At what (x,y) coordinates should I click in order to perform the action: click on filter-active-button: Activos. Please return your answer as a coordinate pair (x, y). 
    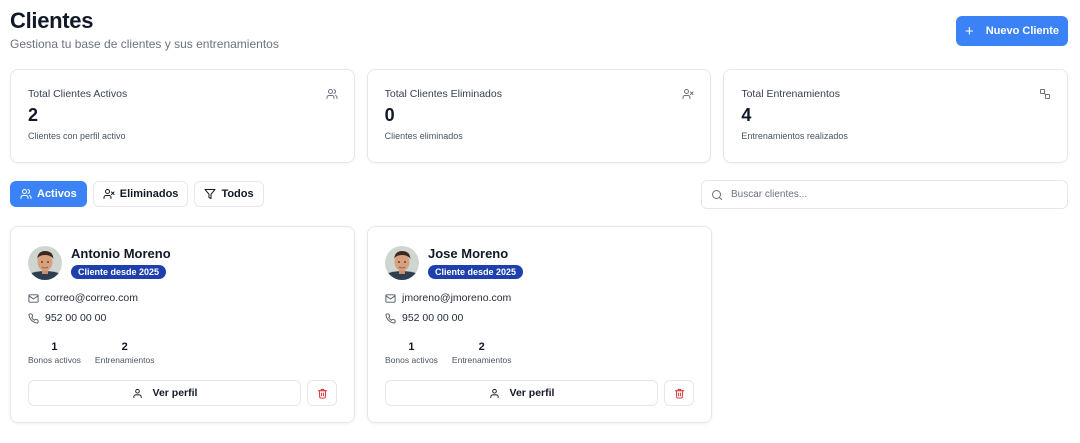
    Looking at the image, I should click on (48, 194).